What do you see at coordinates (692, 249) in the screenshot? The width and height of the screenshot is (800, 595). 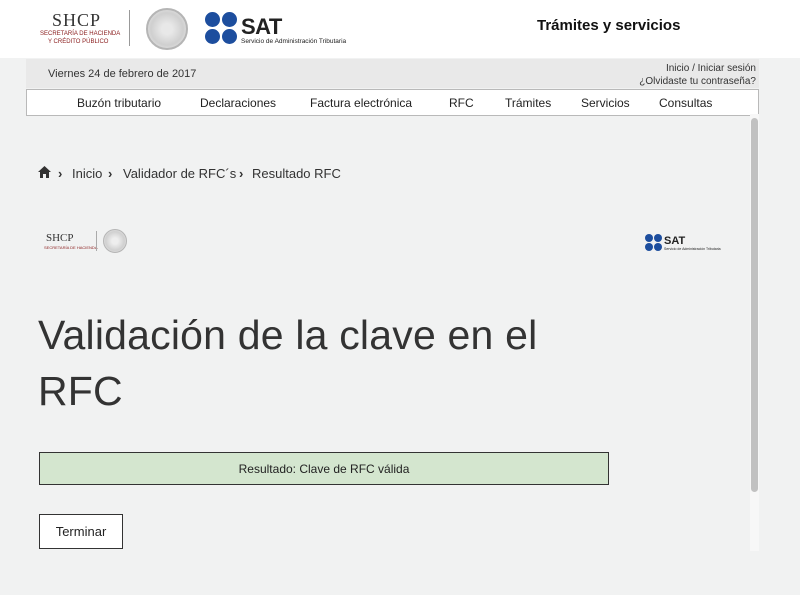 I see `sat-subtitle-small: Servicio de Administración Tributaria` at bounding box center [692, 249].